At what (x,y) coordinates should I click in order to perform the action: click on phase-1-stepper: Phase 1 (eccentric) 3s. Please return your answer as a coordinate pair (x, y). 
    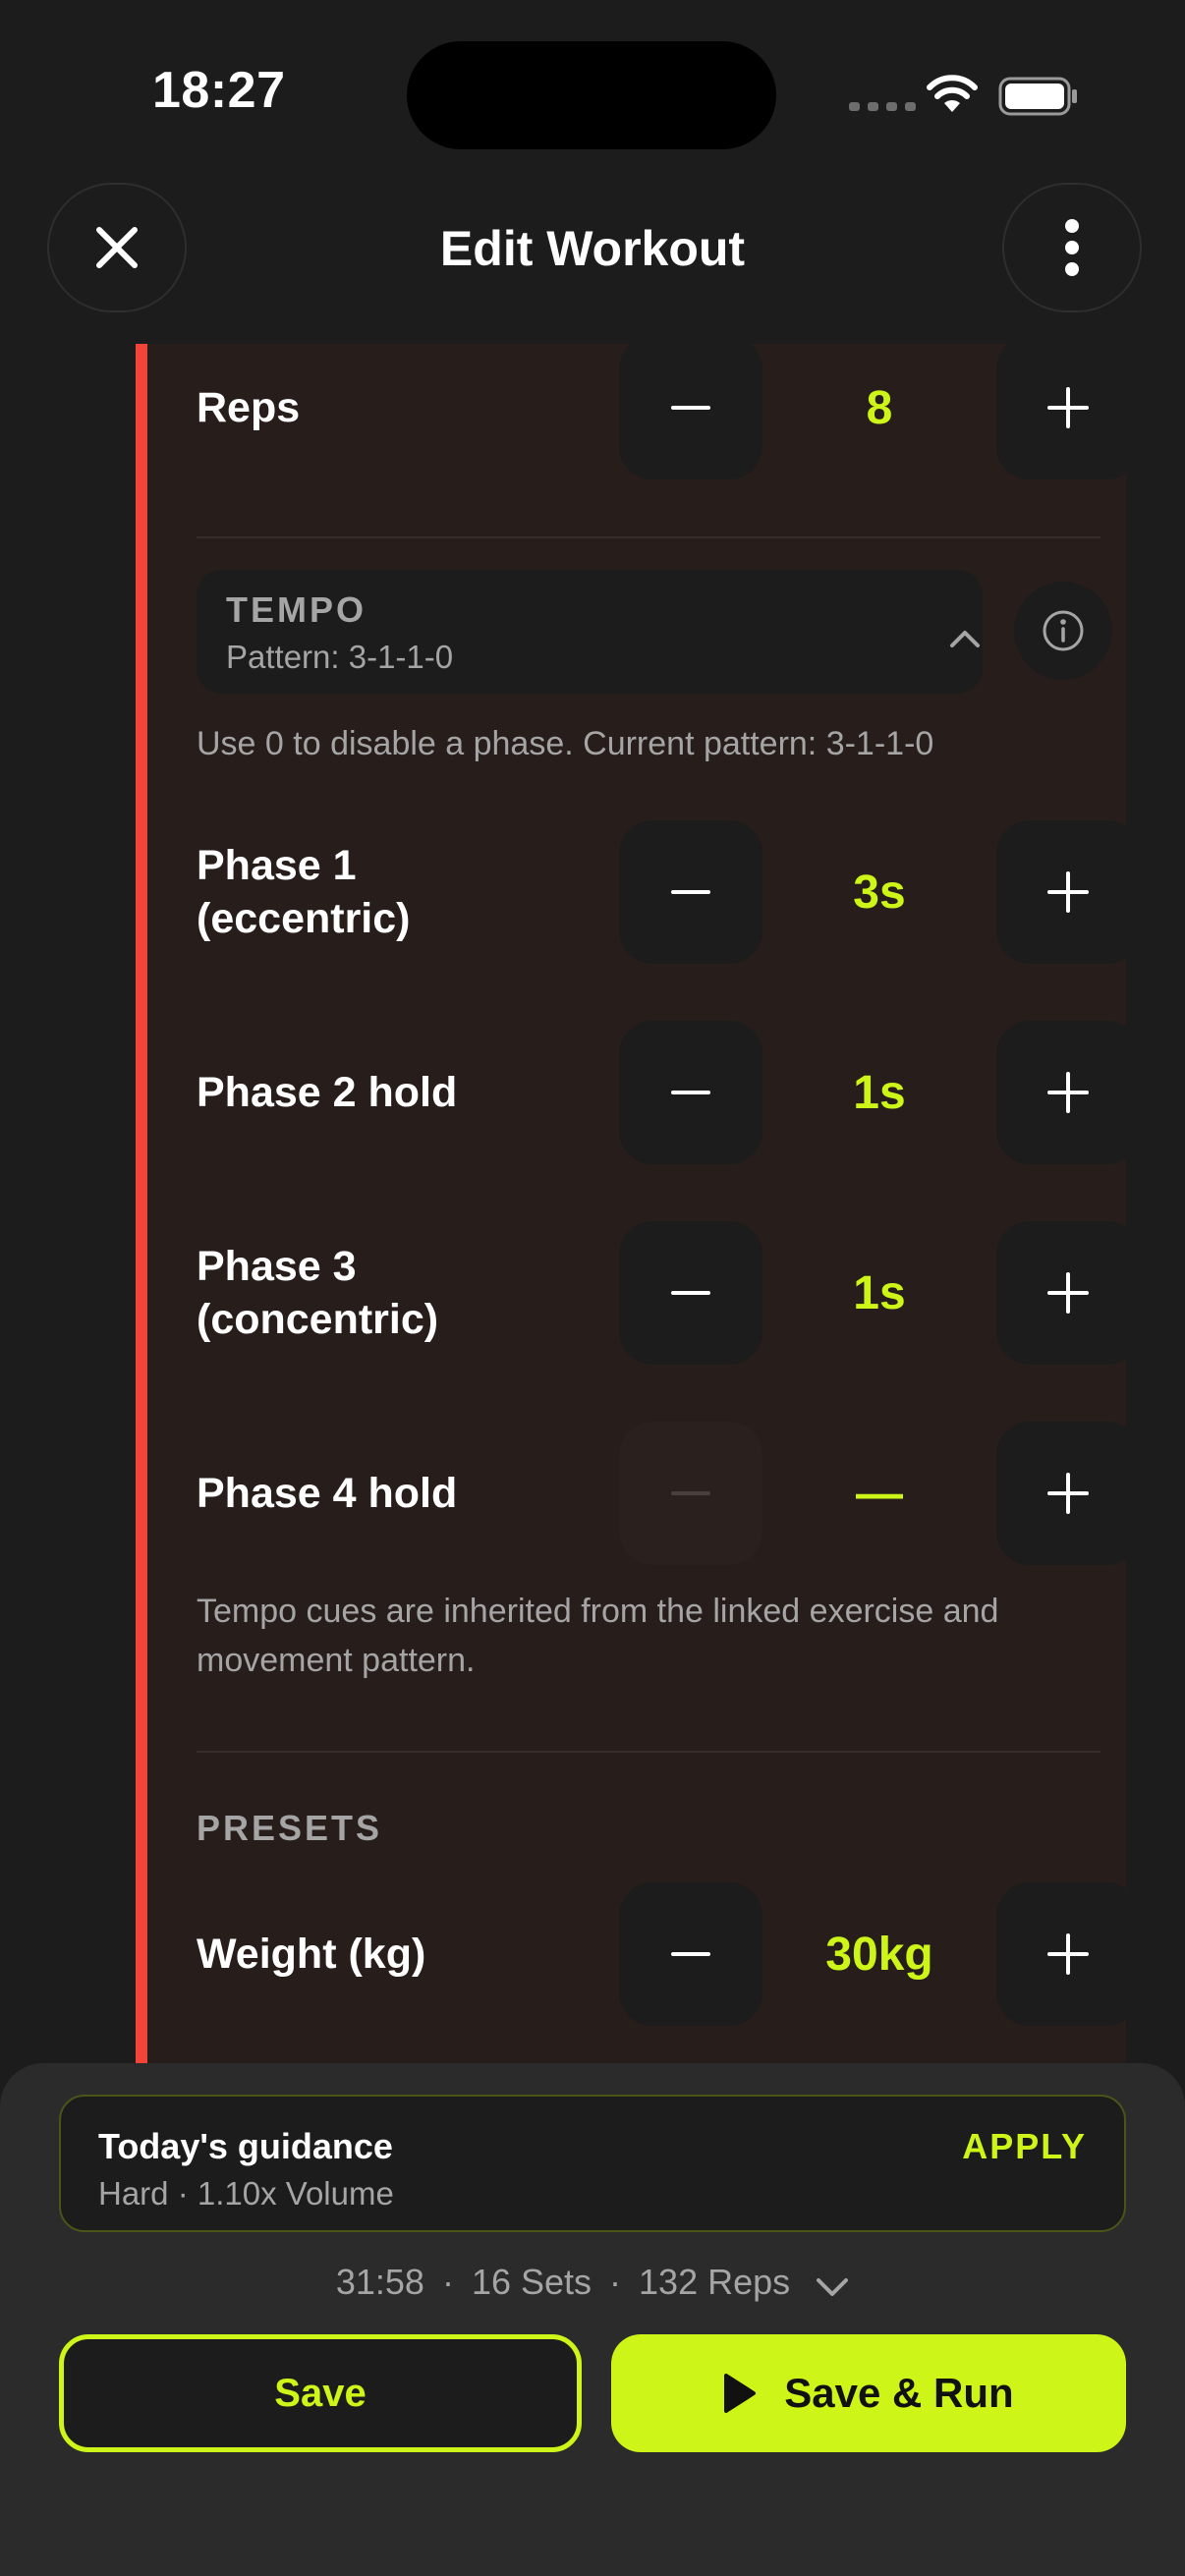
    Looking at the image, I should click on (668, 892).